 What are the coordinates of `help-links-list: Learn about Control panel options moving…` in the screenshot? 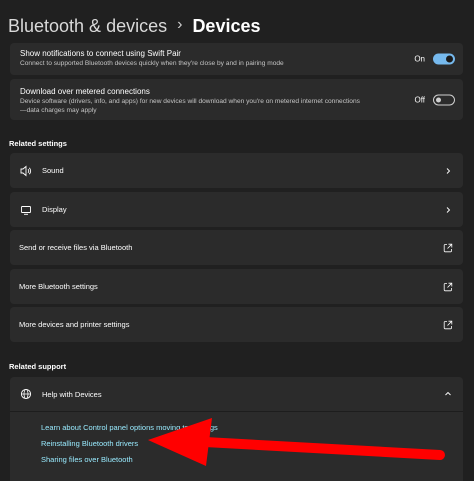 It's located at (236, 439).